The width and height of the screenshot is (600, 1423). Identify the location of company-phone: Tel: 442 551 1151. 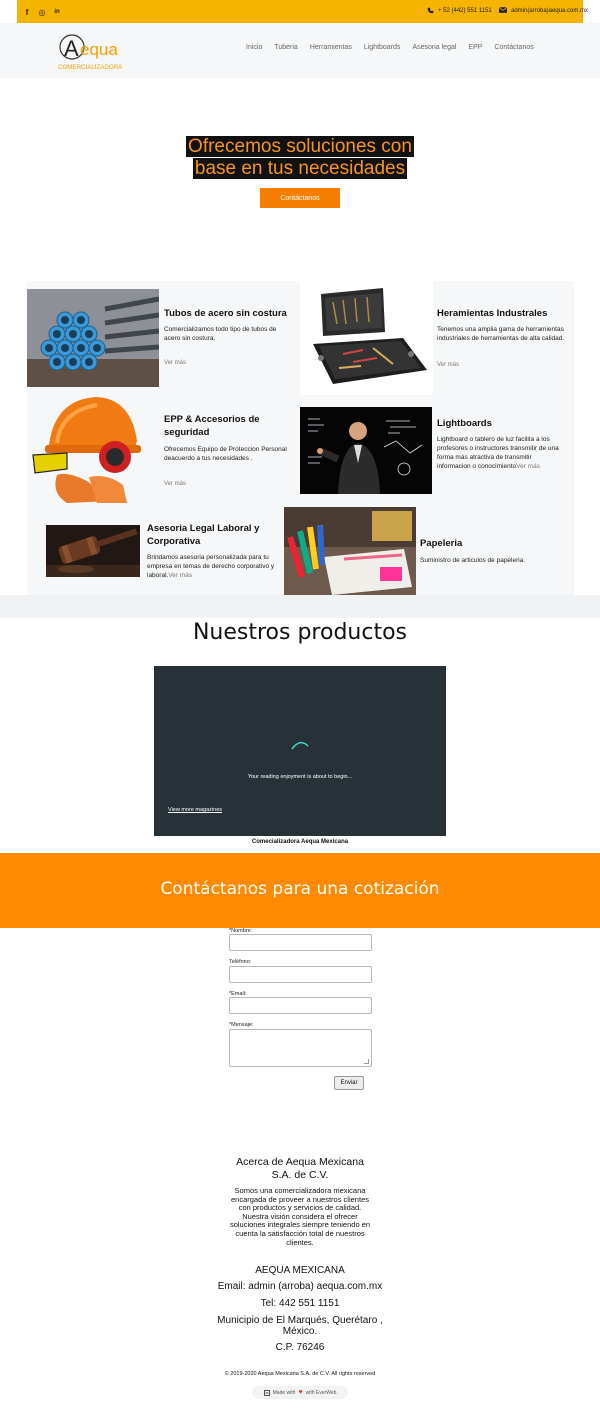
(300, 1303).